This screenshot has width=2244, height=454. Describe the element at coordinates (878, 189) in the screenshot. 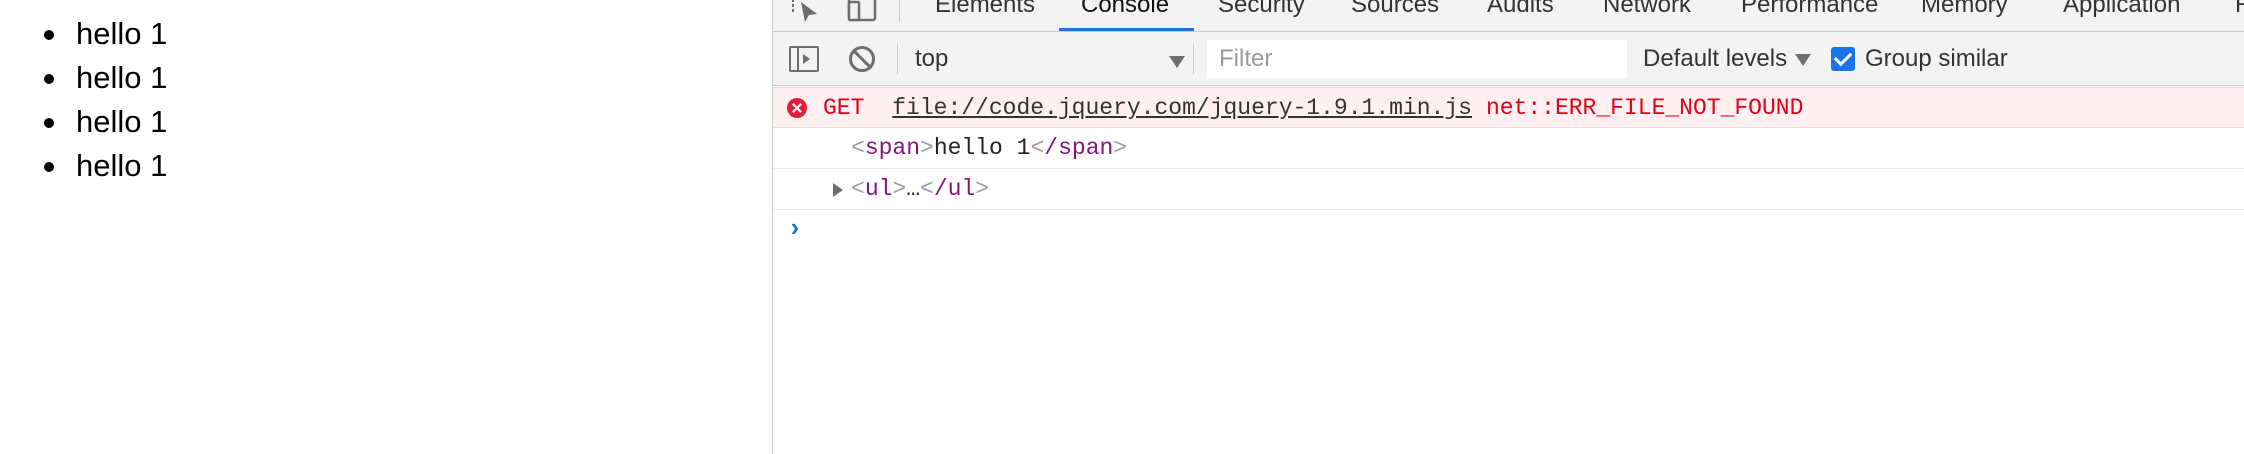

I see `html-tag: ul` at that location.